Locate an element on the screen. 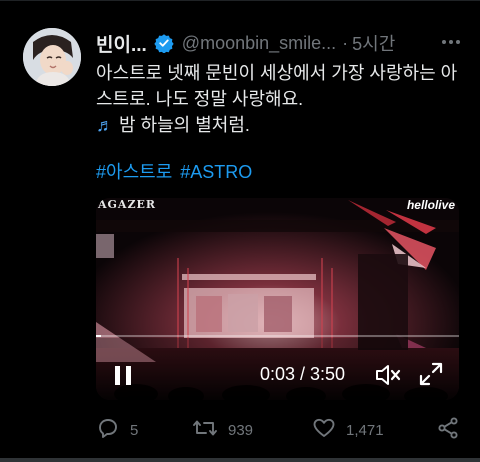 The image size is (480, 462). avatar is located at coordinates (52, 57).